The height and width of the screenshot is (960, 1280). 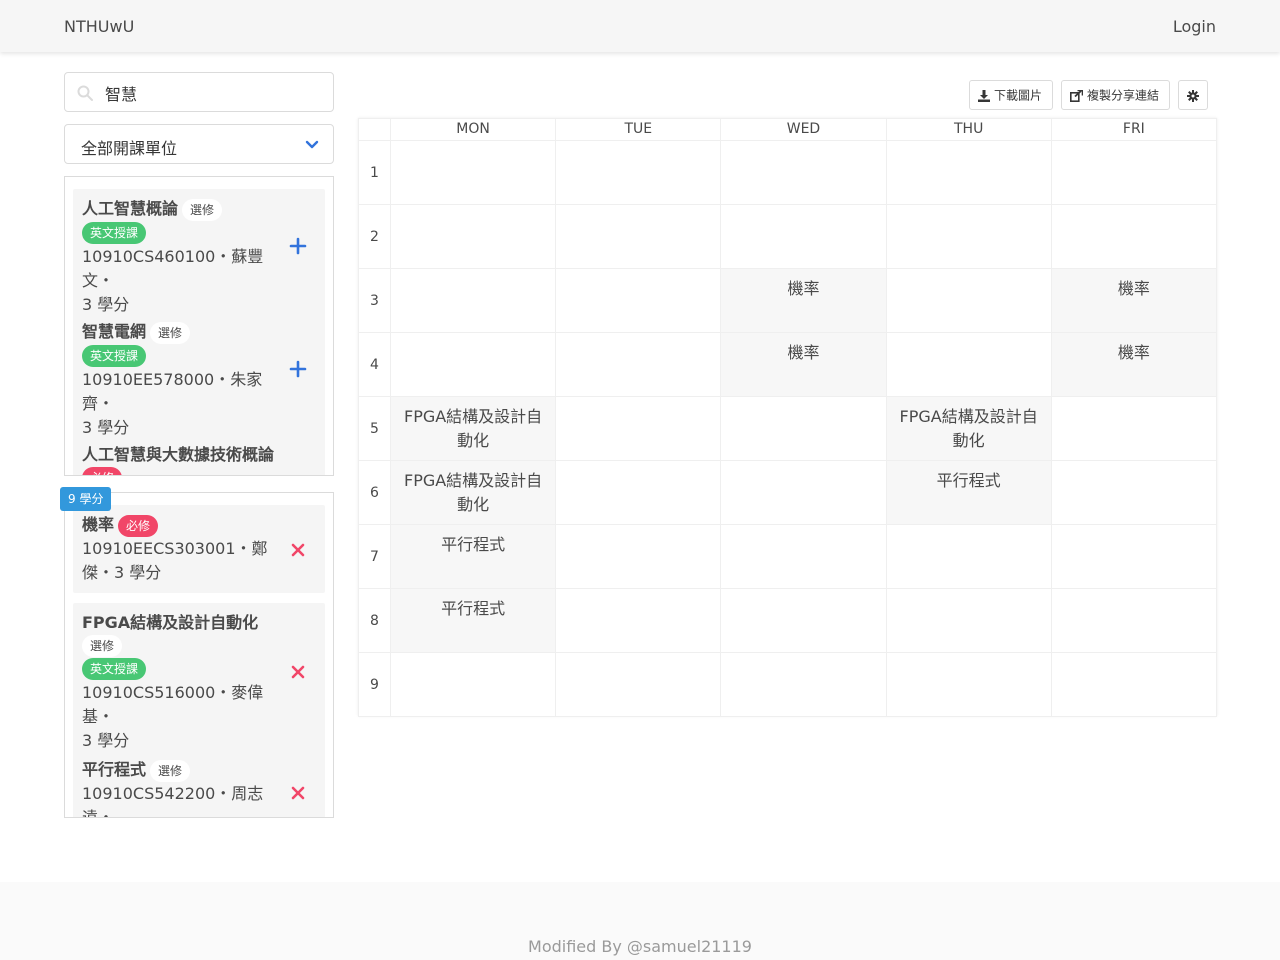 I want to click on period-number: 7, so click(x=374, y=556).